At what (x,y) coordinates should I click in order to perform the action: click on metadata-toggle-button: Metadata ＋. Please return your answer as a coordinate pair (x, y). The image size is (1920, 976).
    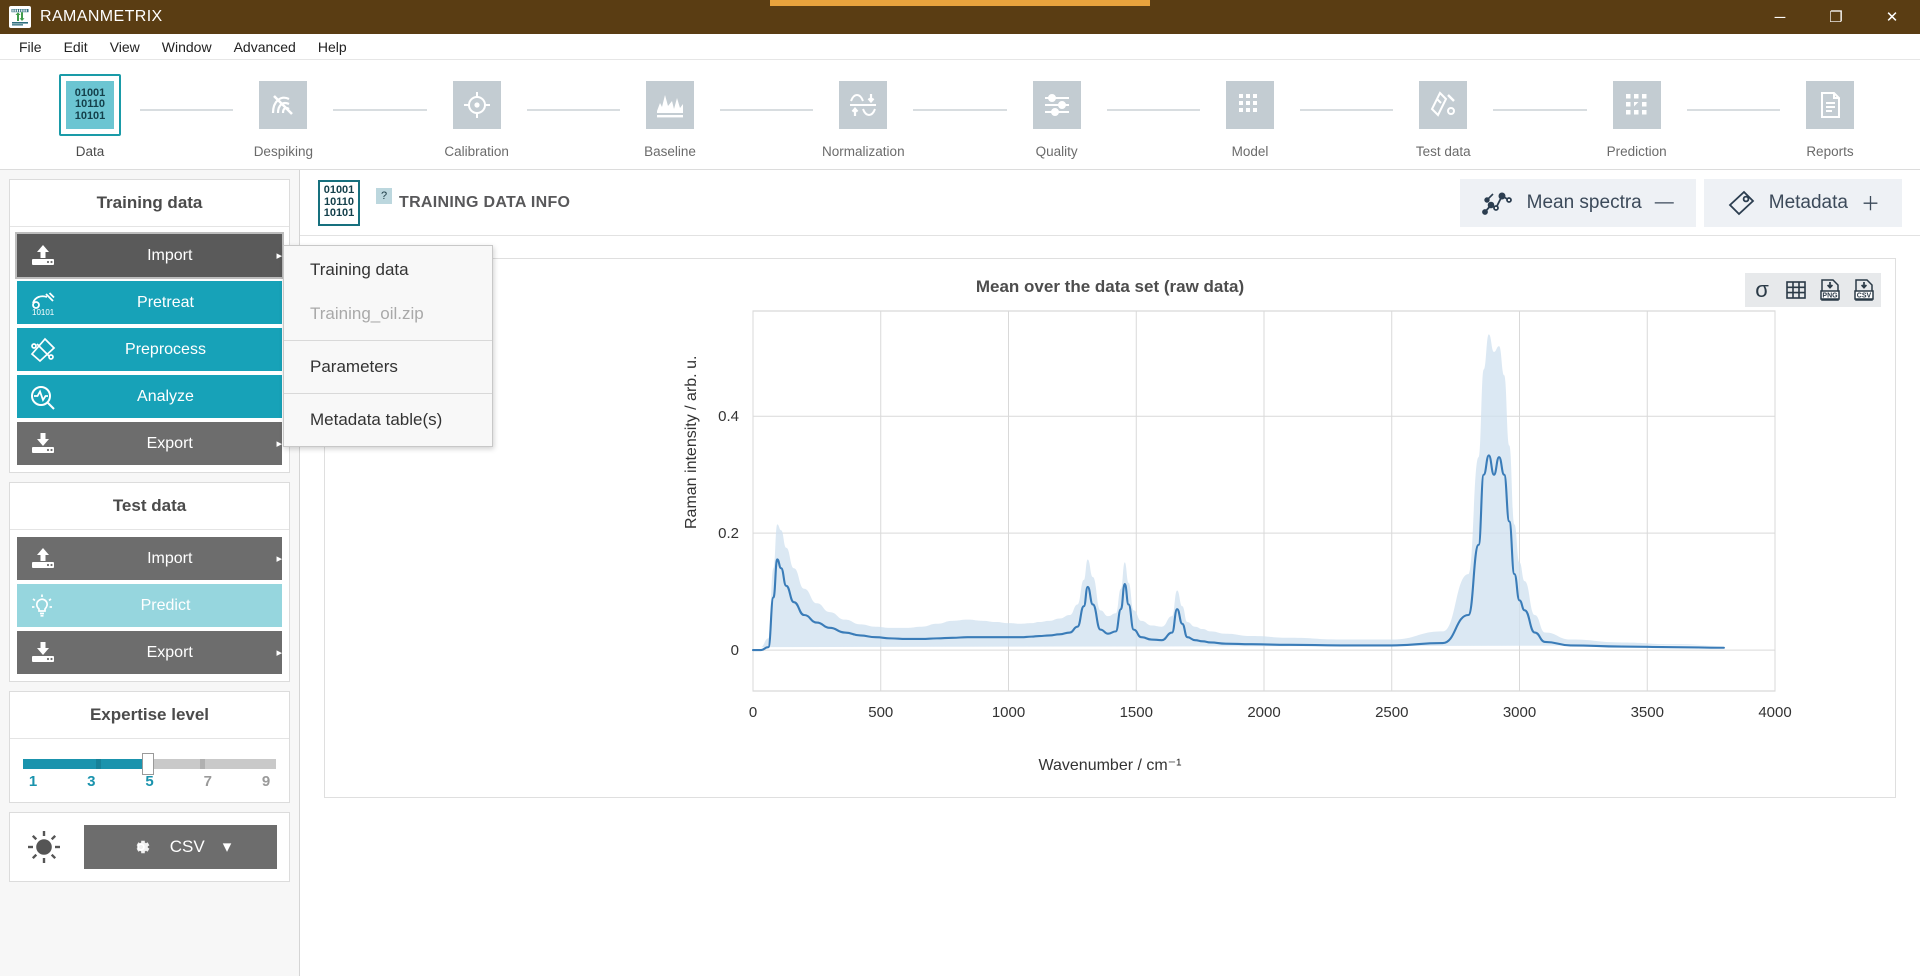
    Looking at the image, I should click on (1802, 202).